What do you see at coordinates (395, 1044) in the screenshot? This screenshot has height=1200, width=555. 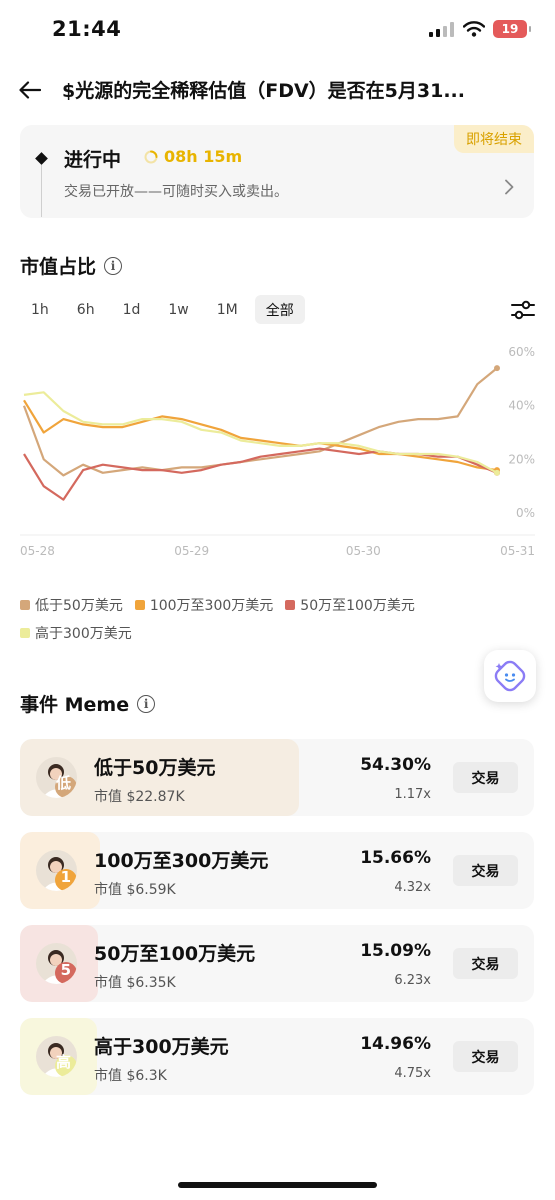 I see `probability-percent: 14.96%` at bounding box center [395, 1044].